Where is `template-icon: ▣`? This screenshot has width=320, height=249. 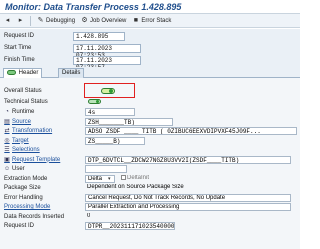 template-icon: ▣ is located at coordinates (7, 159).